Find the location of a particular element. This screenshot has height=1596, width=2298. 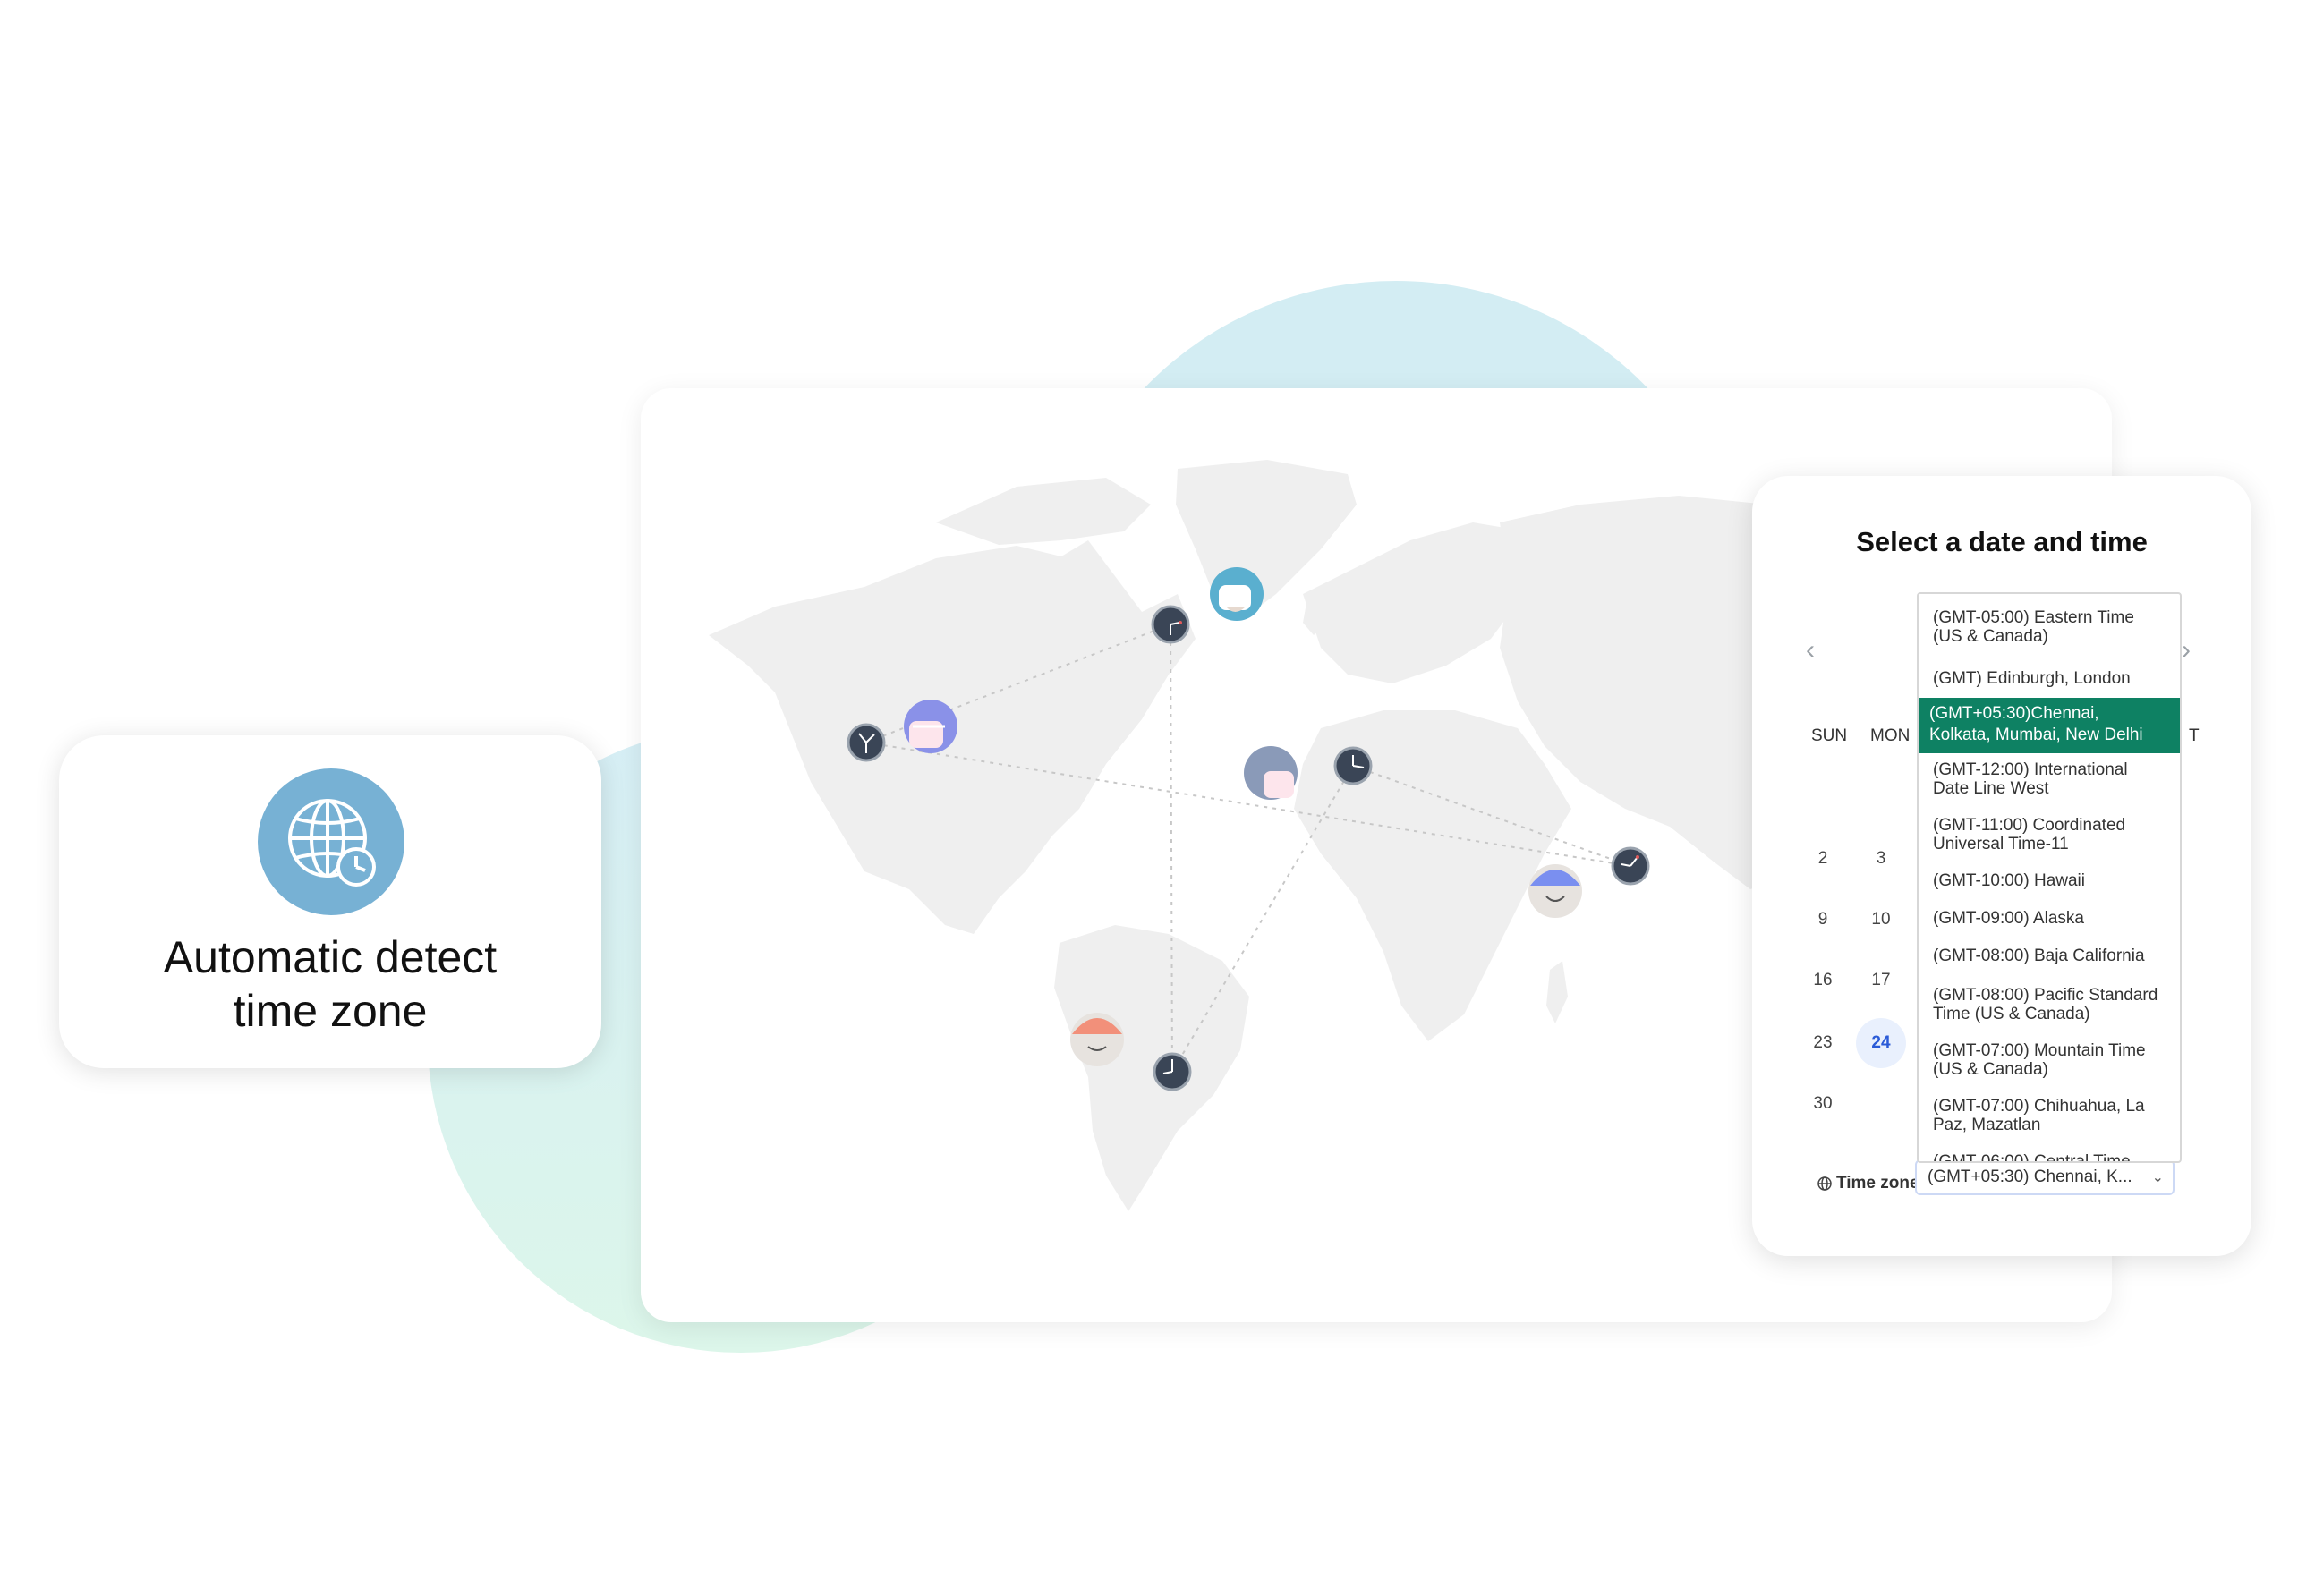

calendar-day-selected: 24 is located at coordinates (1881, 1043).